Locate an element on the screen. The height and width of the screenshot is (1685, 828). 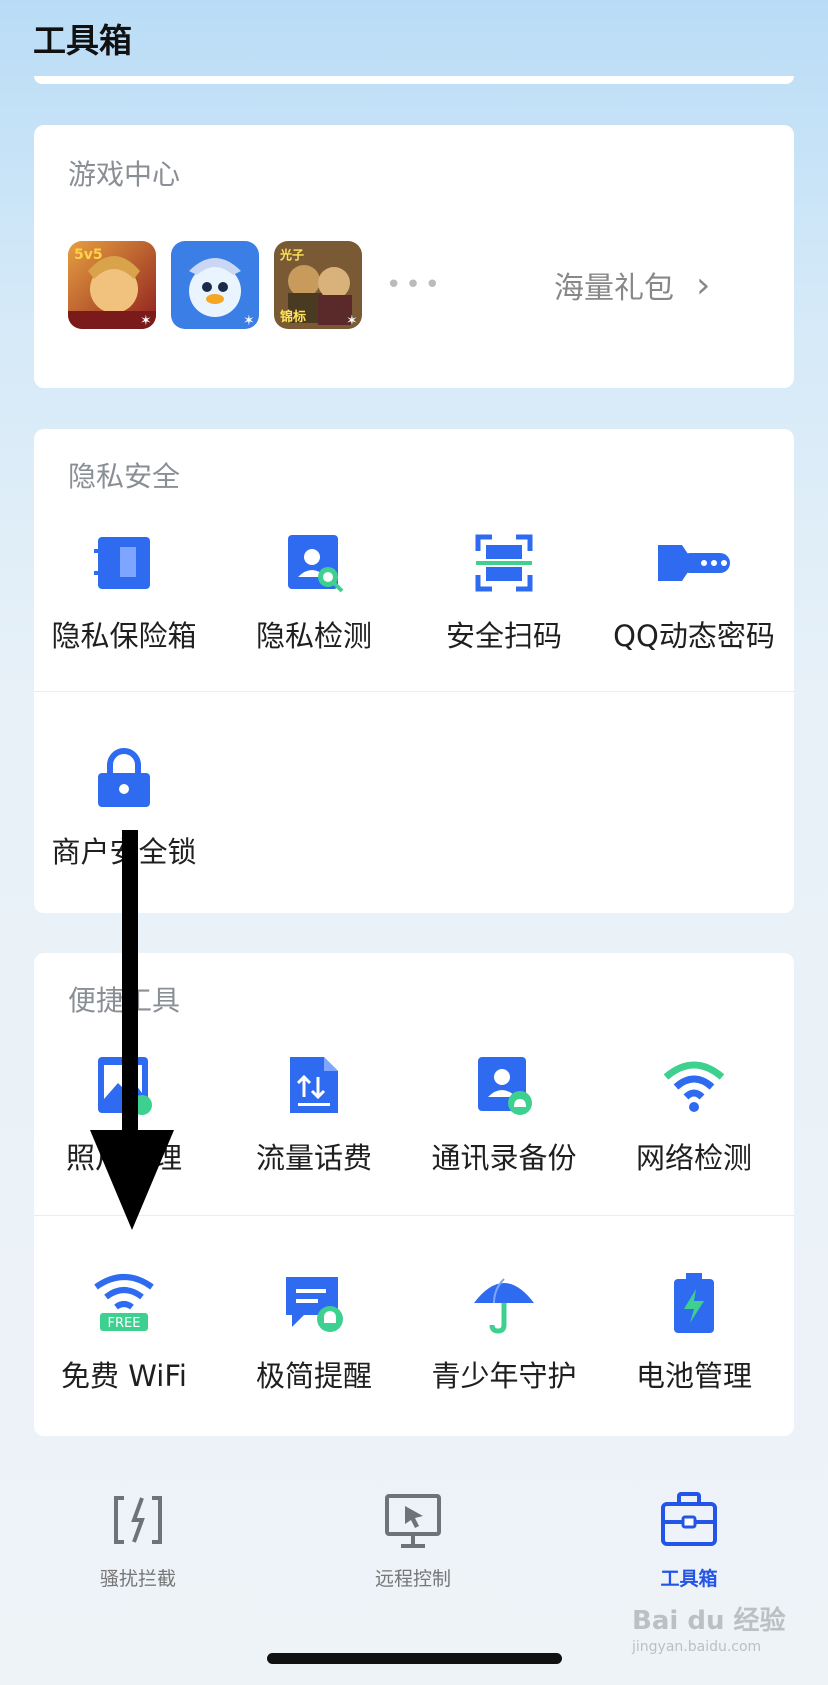
nav-remote-control: 远程控制 is located at coordinates (413, 1540).